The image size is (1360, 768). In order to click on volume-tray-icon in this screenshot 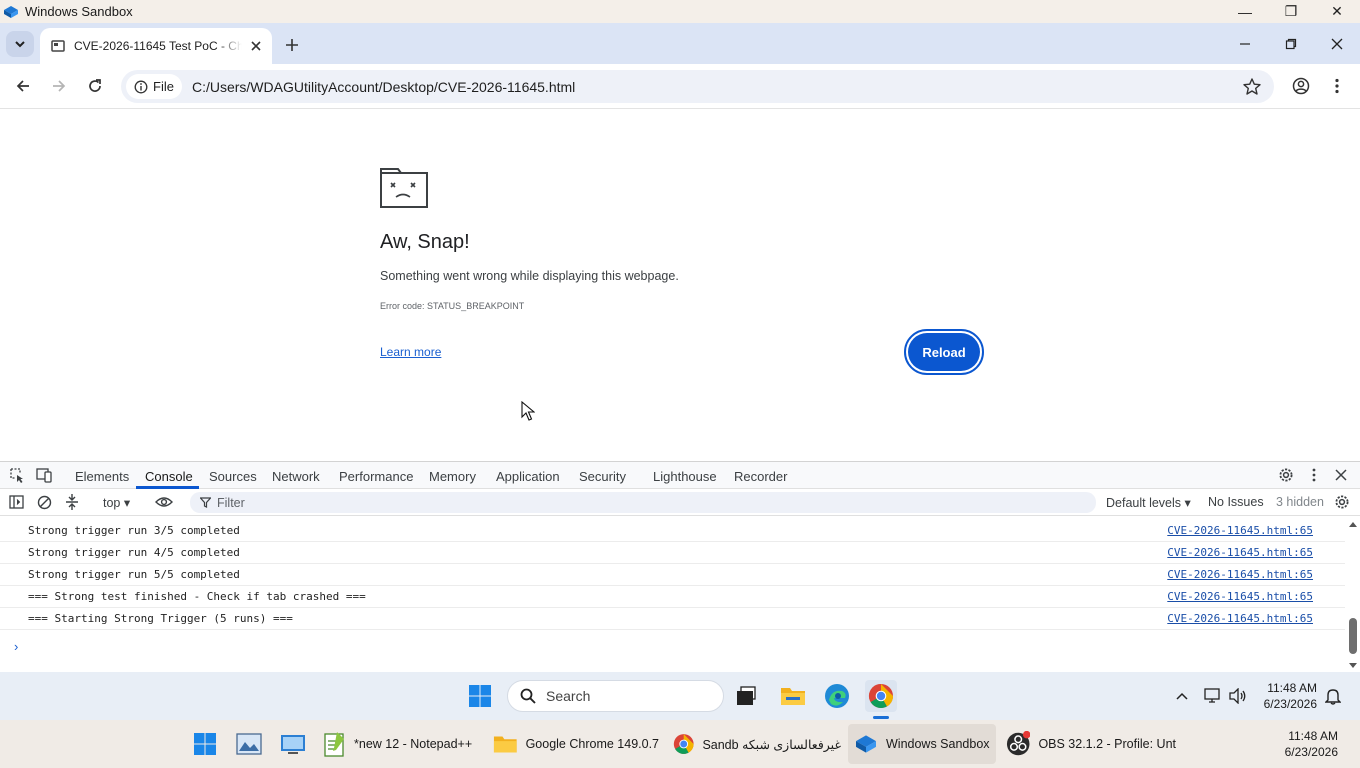, I will do `click(1238, 696)`.